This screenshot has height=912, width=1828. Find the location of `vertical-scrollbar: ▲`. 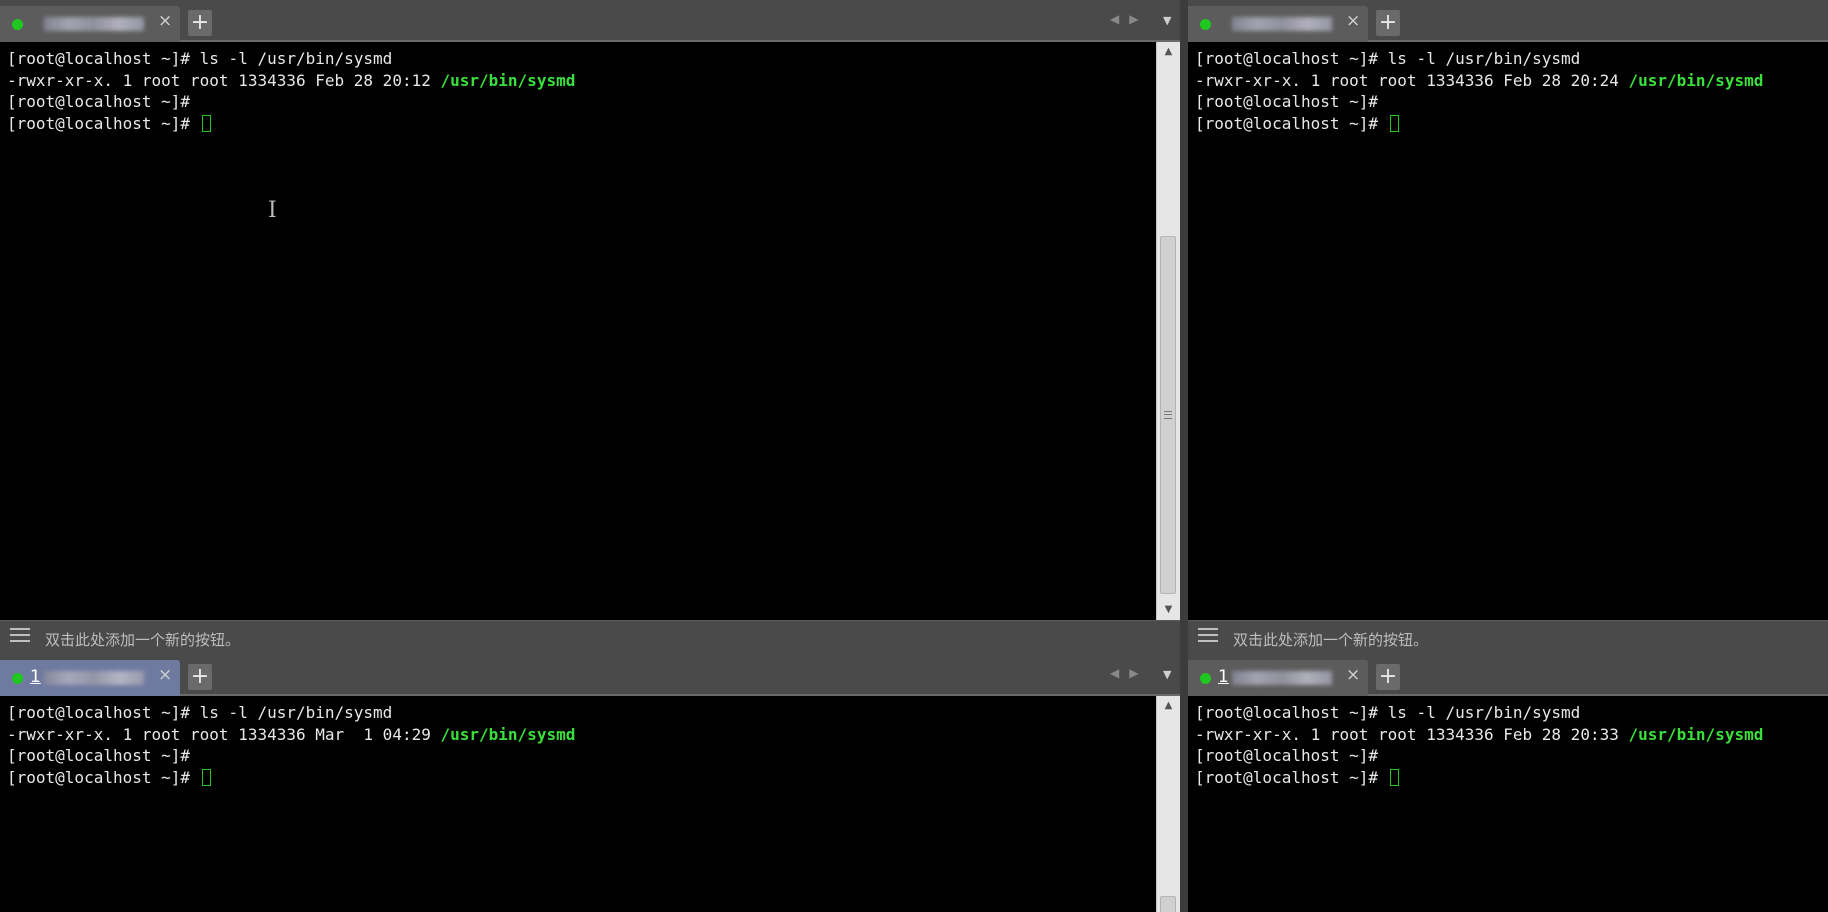

vertical-scrollbar: ▲ is located at coordinates (1168, 804).